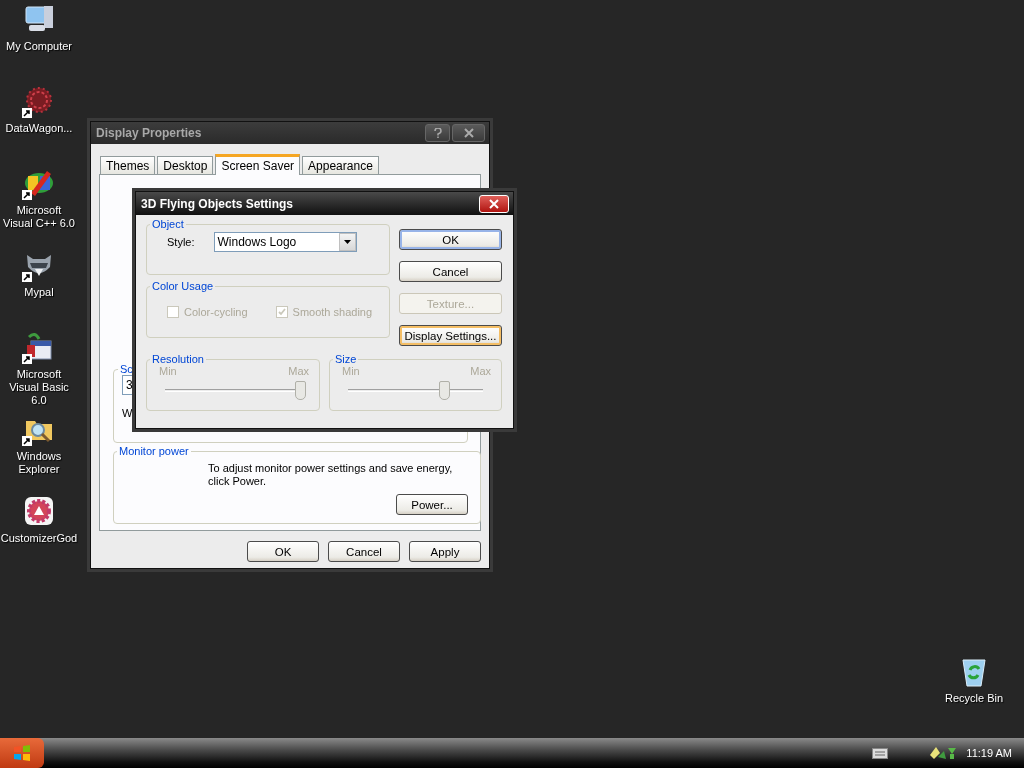 The height and width of the screenshot is (768, 1024). I want to click on desktop-icon-label: Recycle Bin, so click(974, 698).